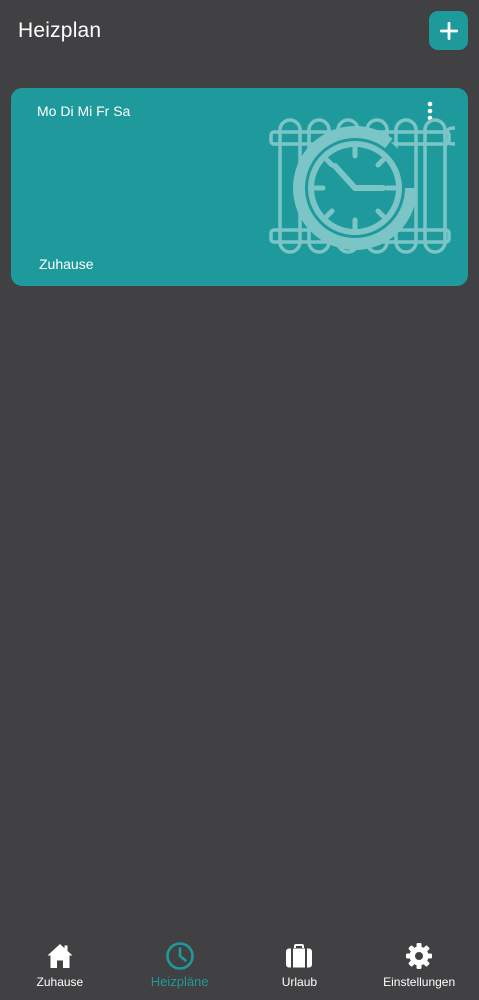  What do you see at coordinates (60, 30) in the screenshot?
I see `page-title: Heizplan` at bounding box center [60, 30].